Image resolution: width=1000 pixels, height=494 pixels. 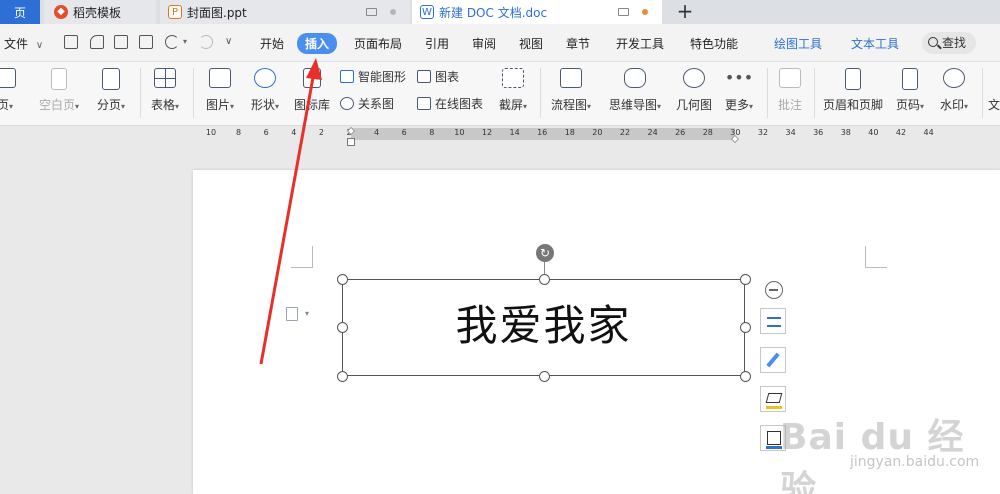 I want to click on menu-page-layout: 页面布局, so click(x=378, y=43).